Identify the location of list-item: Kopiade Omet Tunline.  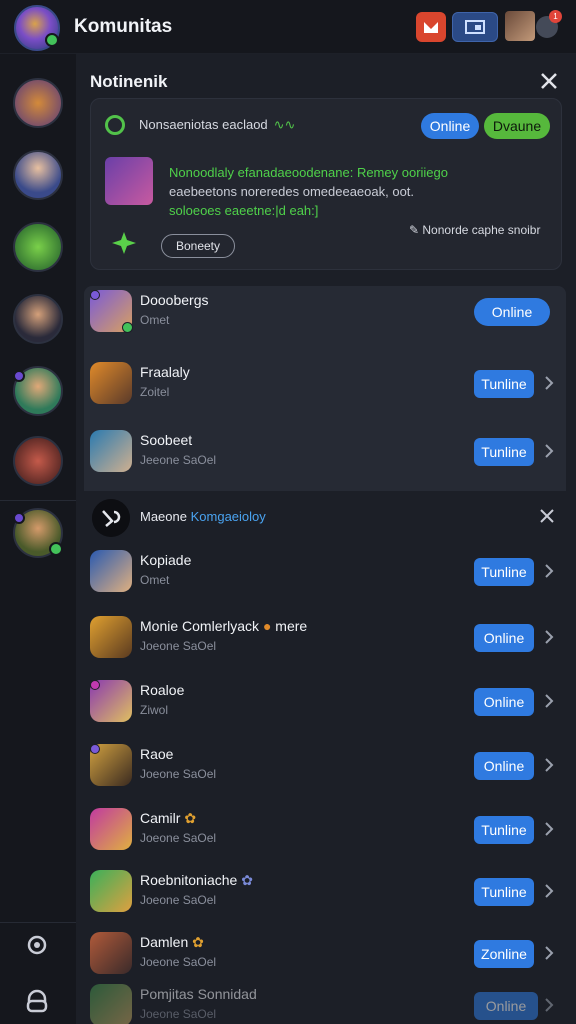
(326, 573).